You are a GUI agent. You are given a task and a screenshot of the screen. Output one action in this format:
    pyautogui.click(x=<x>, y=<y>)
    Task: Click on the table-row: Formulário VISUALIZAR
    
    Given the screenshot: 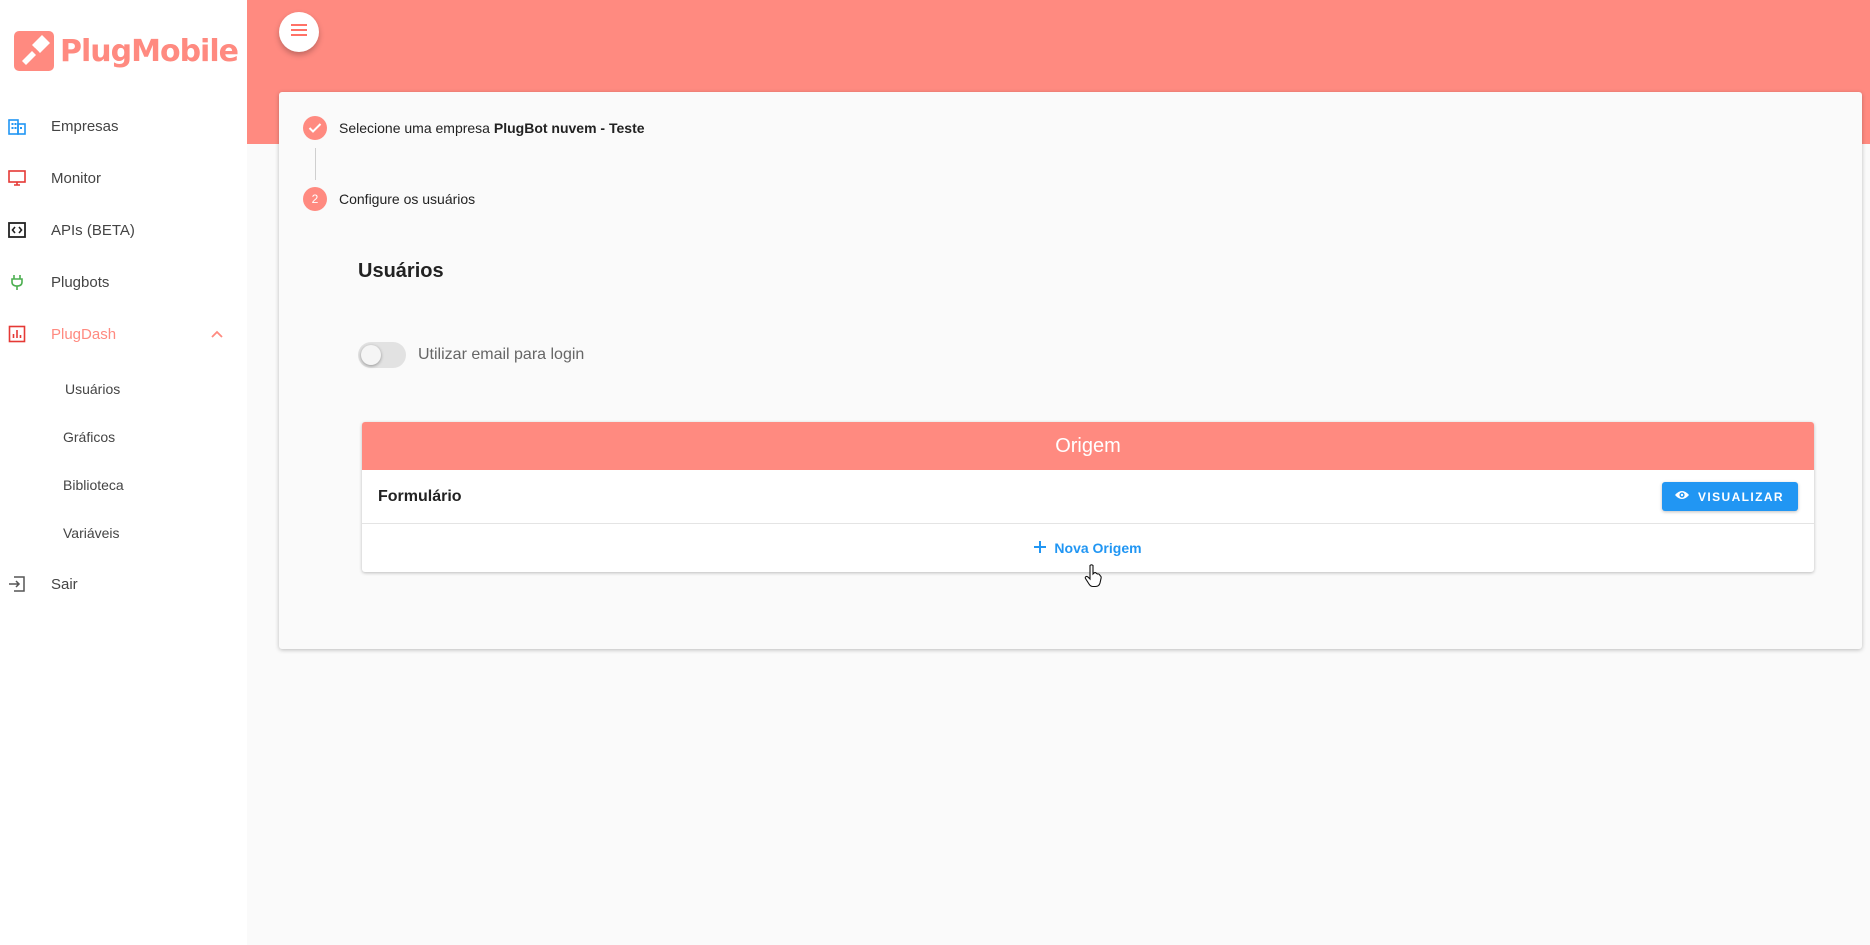 What is the action you would take?
    pyautogui.click(x=1088, y=497)
    